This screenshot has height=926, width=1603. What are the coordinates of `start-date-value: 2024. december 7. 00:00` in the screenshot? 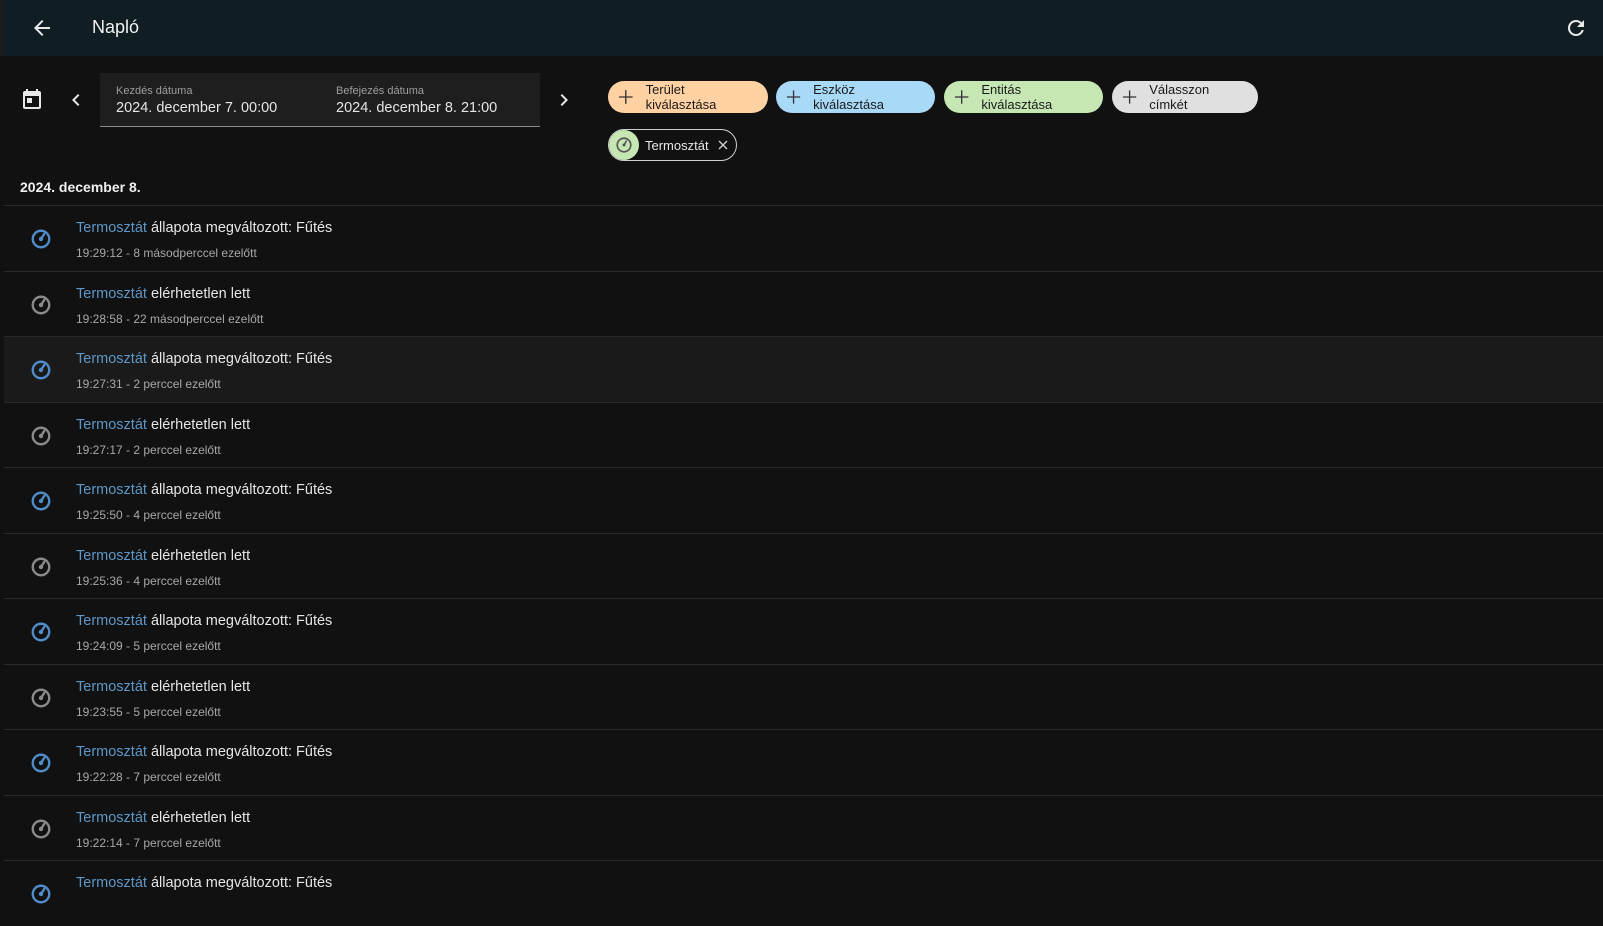 It's located at (197, 108).